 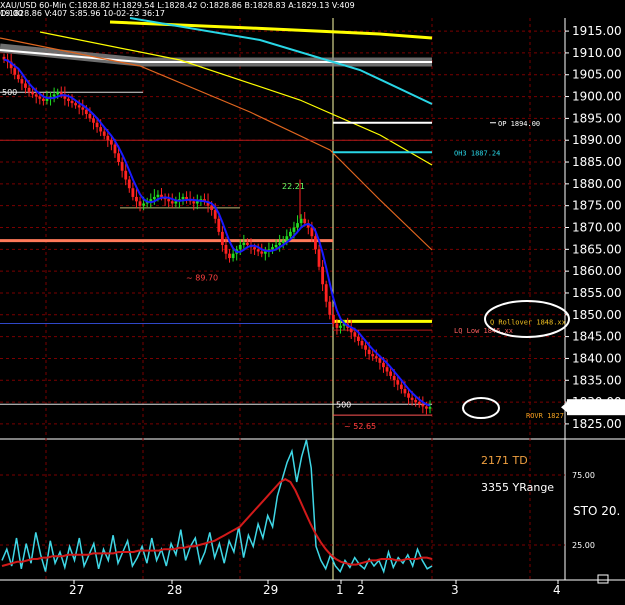 What do you see at coordinates (597, 337) in the screenshot?
I see `y-tick-label: 1845.00` at bounding box center [597, 337].